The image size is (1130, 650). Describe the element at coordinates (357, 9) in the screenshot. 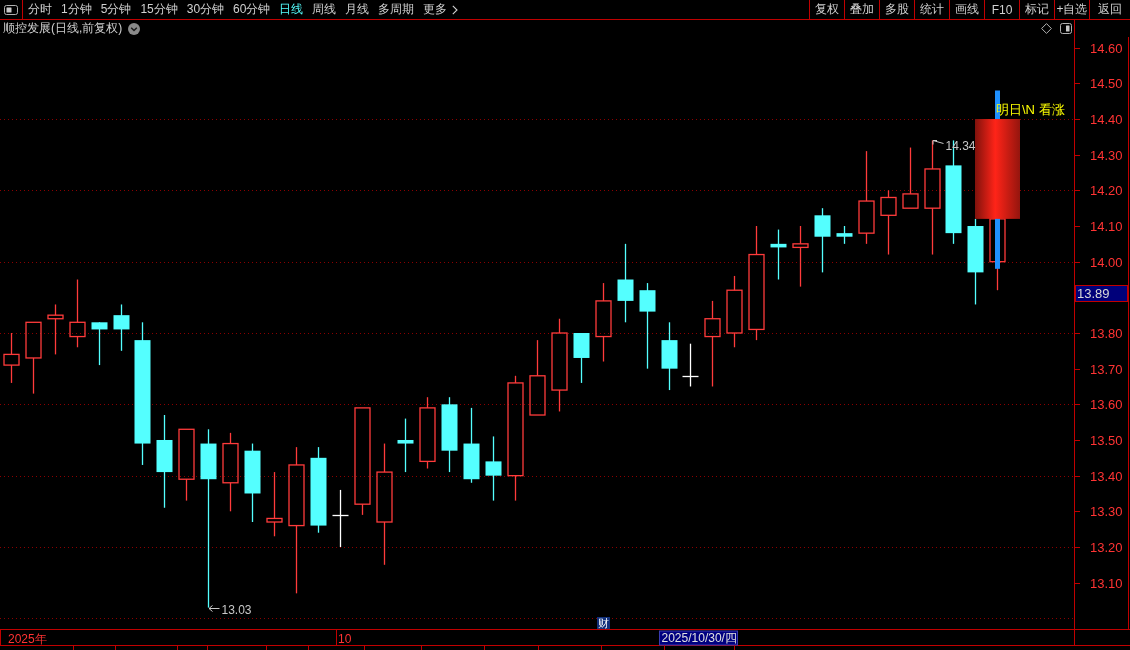

I see `period-tab: 月线` at that location.